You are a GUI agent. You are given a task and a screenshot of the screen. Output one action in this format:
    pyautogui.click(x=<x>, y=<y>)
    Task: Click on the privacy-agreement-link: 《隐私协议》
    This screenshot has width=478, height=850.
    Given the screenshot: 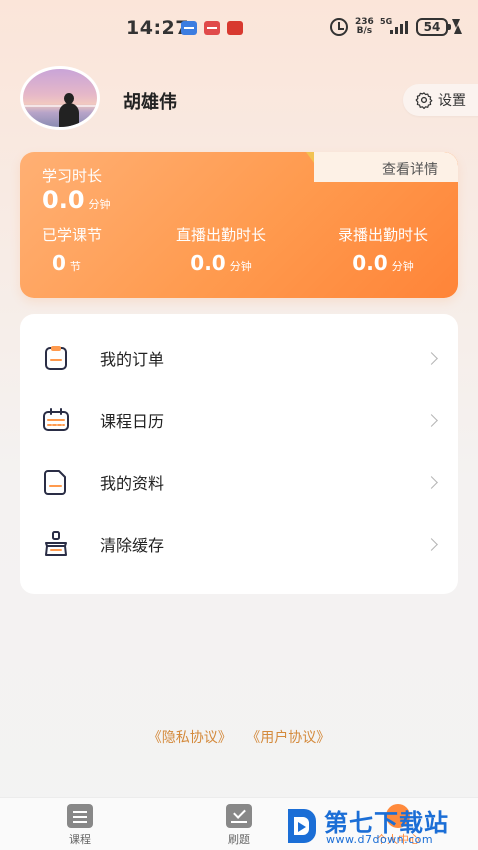 What is the action you would take?
    pyautogui.click(x=190, y=738)
    